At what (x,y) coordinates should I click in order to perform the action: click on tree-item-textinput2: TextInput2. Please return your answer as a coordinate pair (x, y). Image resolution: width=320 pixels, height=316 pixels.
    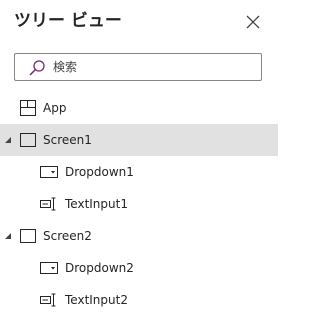
    Looking at the image, I should click on (139, 300).